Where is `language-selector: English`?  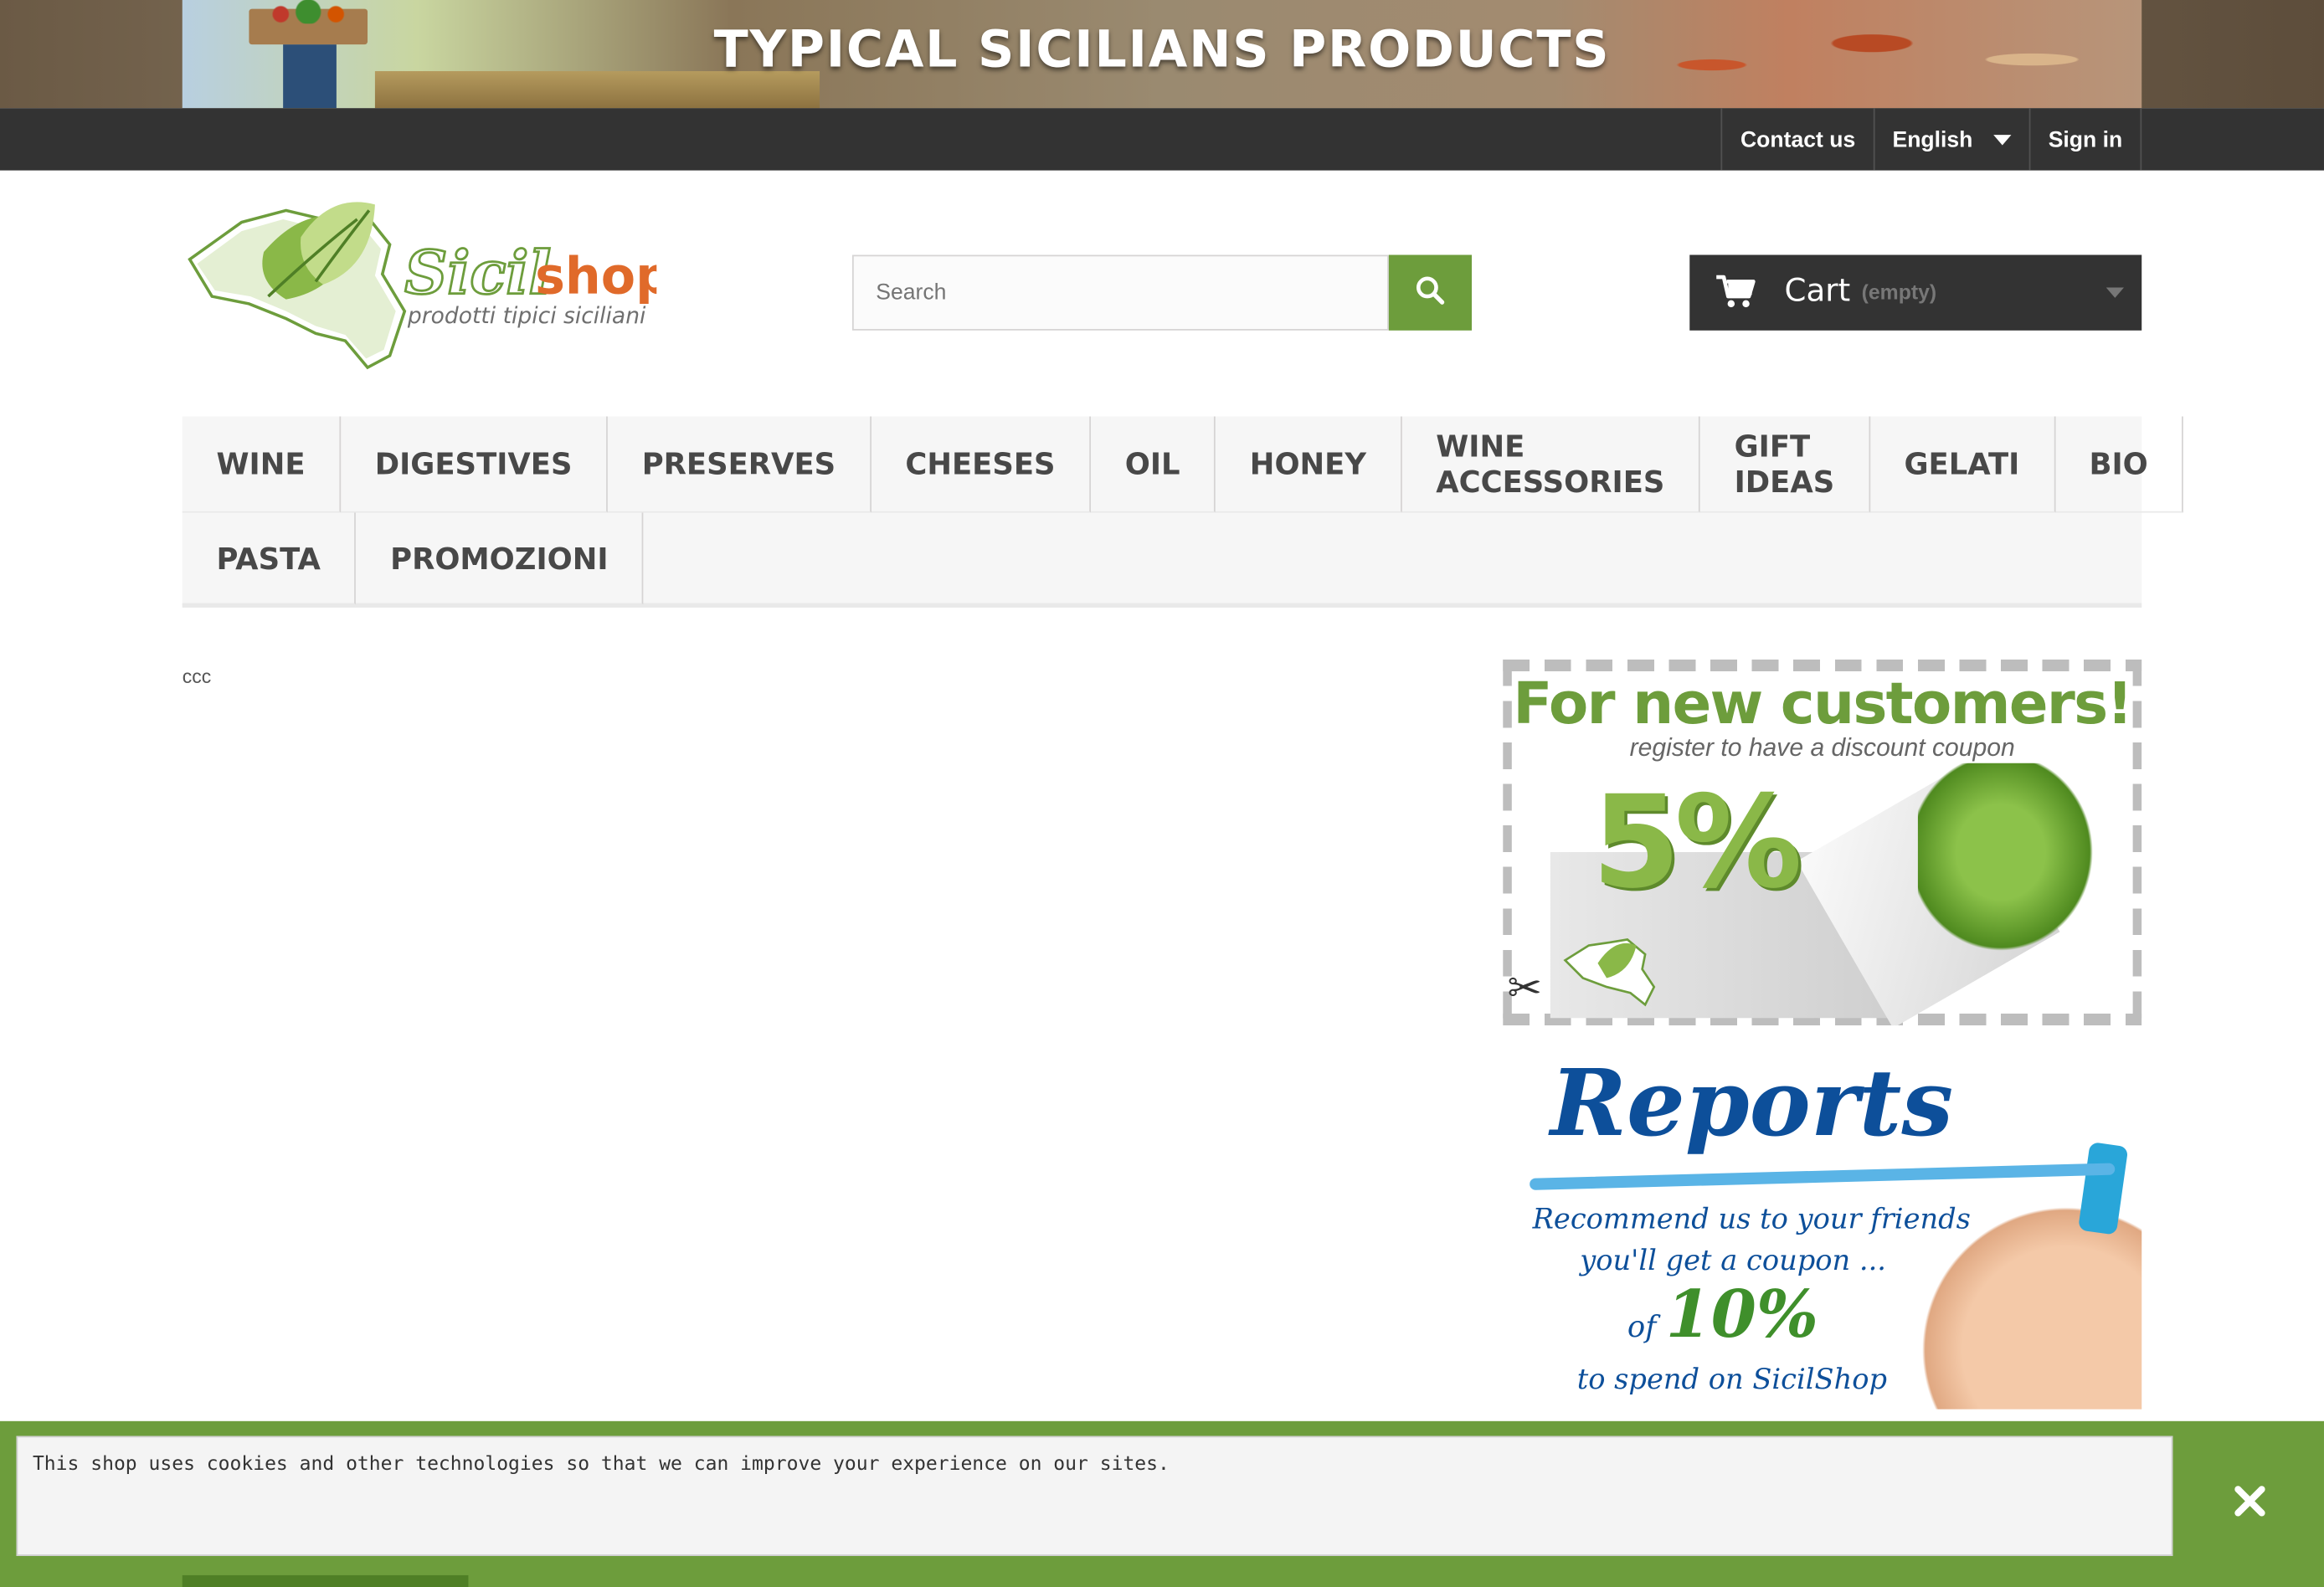
language-selector: English is located at coordinates (1953, 140).